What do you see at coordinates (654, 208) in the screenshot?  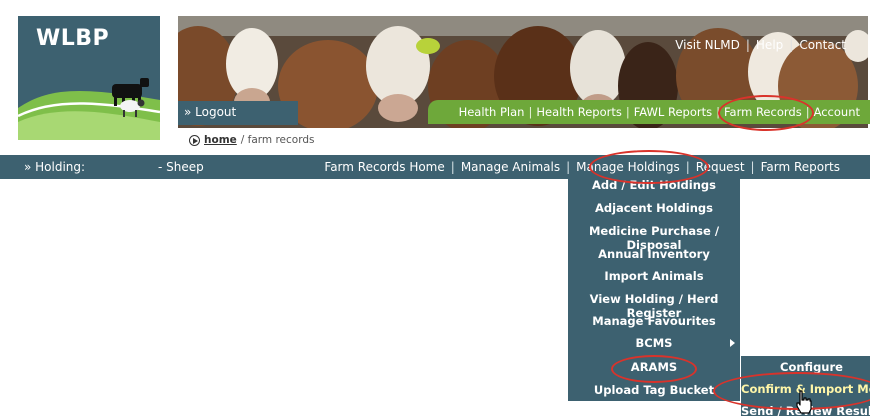 I see `menu-item-adjacent-holdings: Adjacent Holdings` at bounding box center [654, 208].